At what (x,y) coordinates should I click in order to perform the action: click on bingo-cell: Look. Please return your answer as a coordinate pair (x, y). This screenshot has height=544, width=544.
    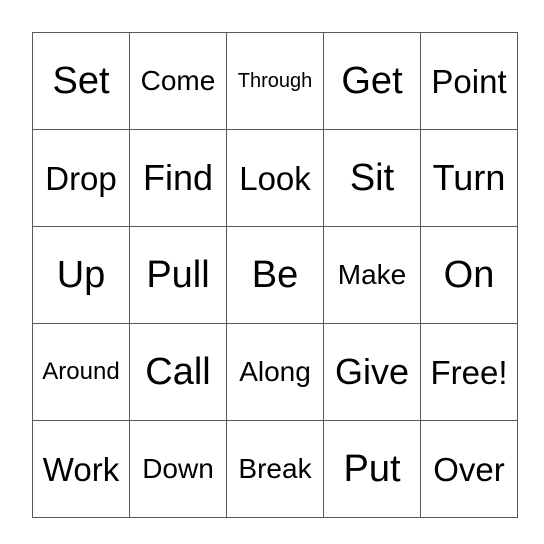
    Looking at the image, I should click on (275, 178).